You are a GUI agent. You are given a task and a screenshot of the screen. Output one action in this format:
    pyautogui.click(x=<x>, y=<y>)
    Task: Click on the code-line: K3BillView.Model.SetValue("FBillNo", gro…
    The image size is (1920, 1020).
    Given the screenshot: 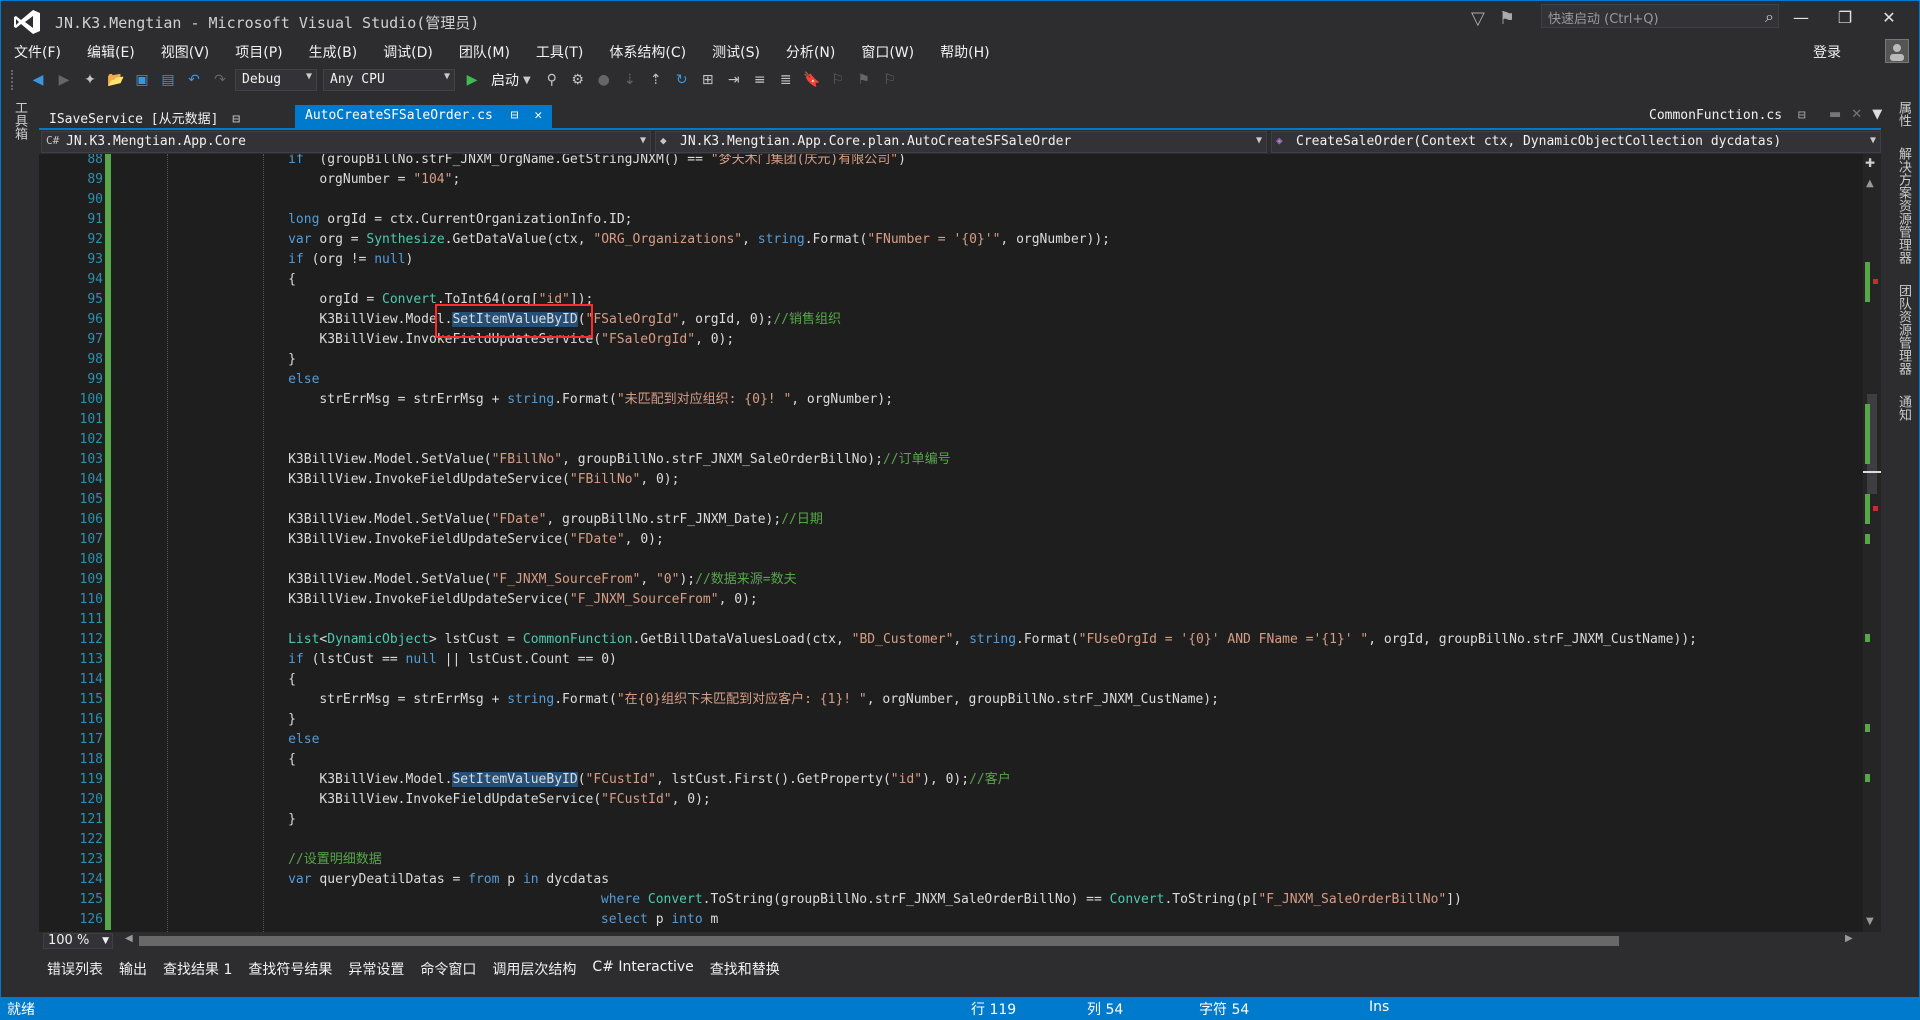 What is the action you would take?
    pyautogui.click(x=619, y=460)
    